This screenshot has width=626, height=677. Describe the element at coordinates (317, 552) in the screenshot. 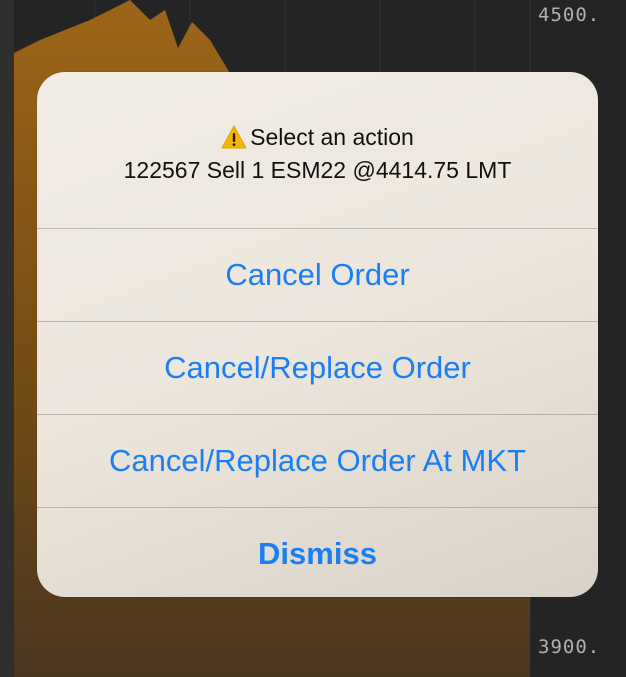

I see `dismiss-button: Dismiss` at that location.